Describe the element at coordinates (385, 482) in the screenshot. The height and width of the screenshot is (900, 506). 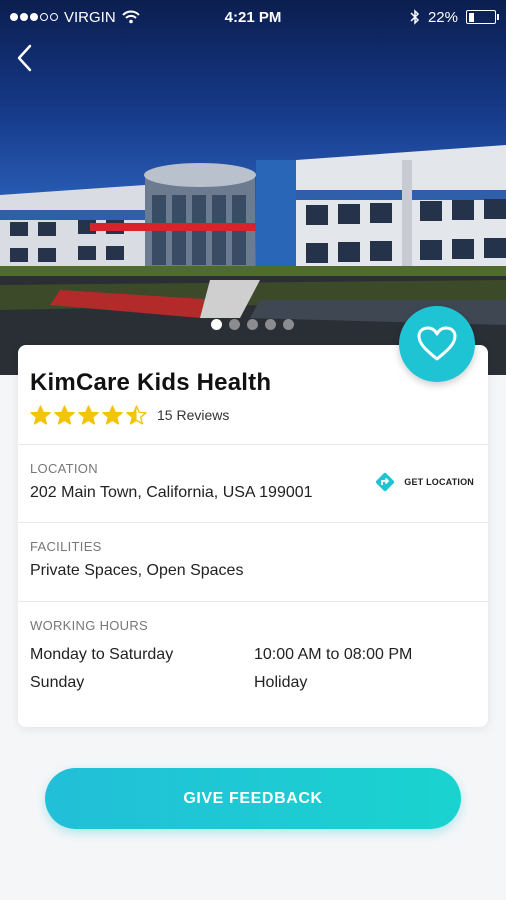
I see `directions-icon` at that location.